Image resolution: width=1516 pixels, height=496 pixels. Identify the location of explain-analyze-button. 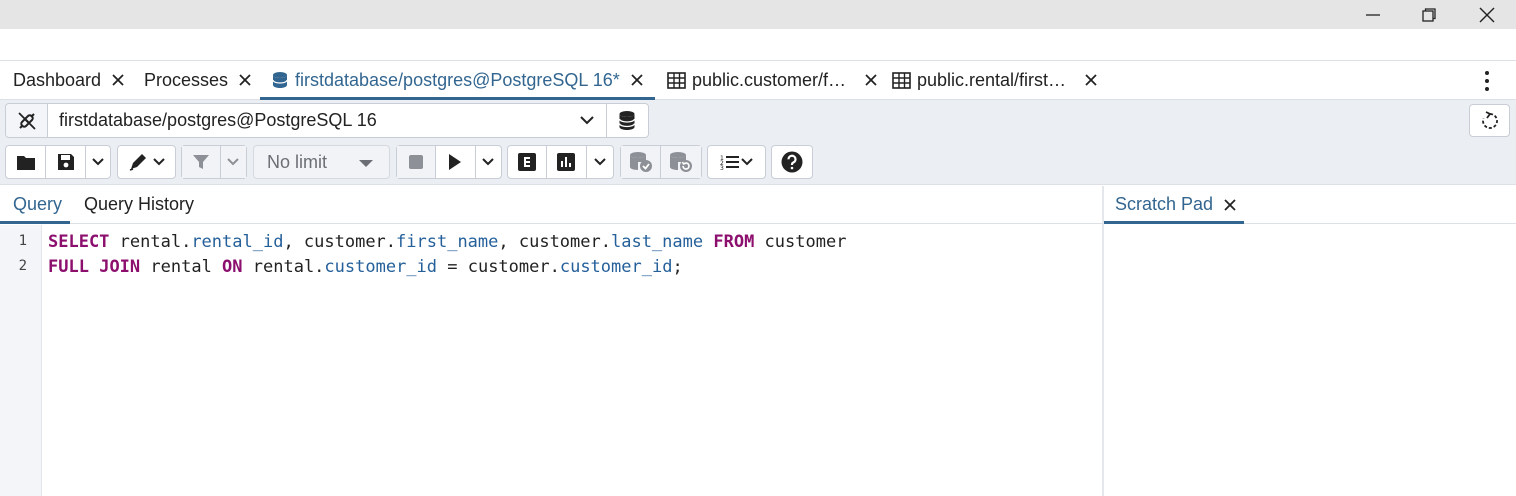
(567, 162).